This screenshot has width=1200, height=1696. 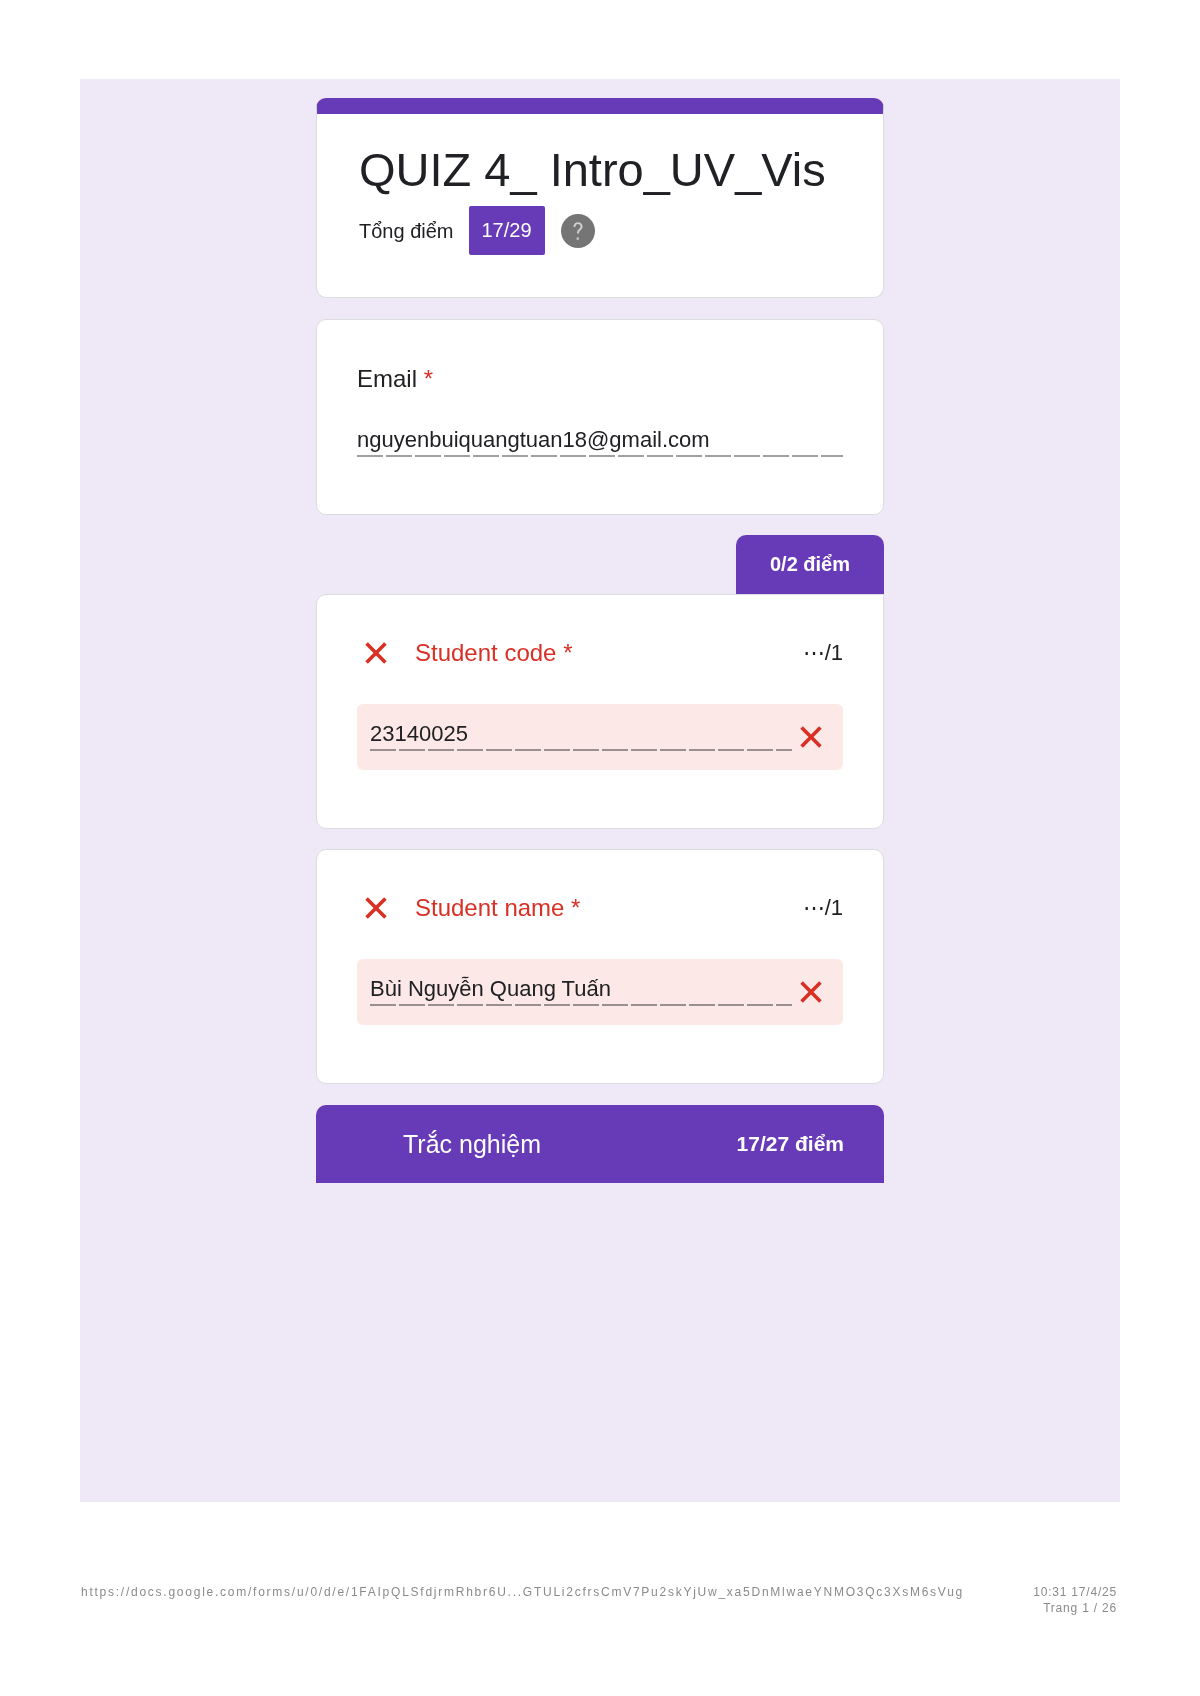 What do you see at coordinates (522, 1592) in the screenshot?
I see `footer-url: https://docs.google.com/forms/u/0/d/e/1FAIpQLSfdjrmRhbr6U...GTULi2cfrsCmV7Pu2skYjUw_xa5DnMlwaeYNMO3Qc3XsM6sVug` at bounding box center [522, 1592].